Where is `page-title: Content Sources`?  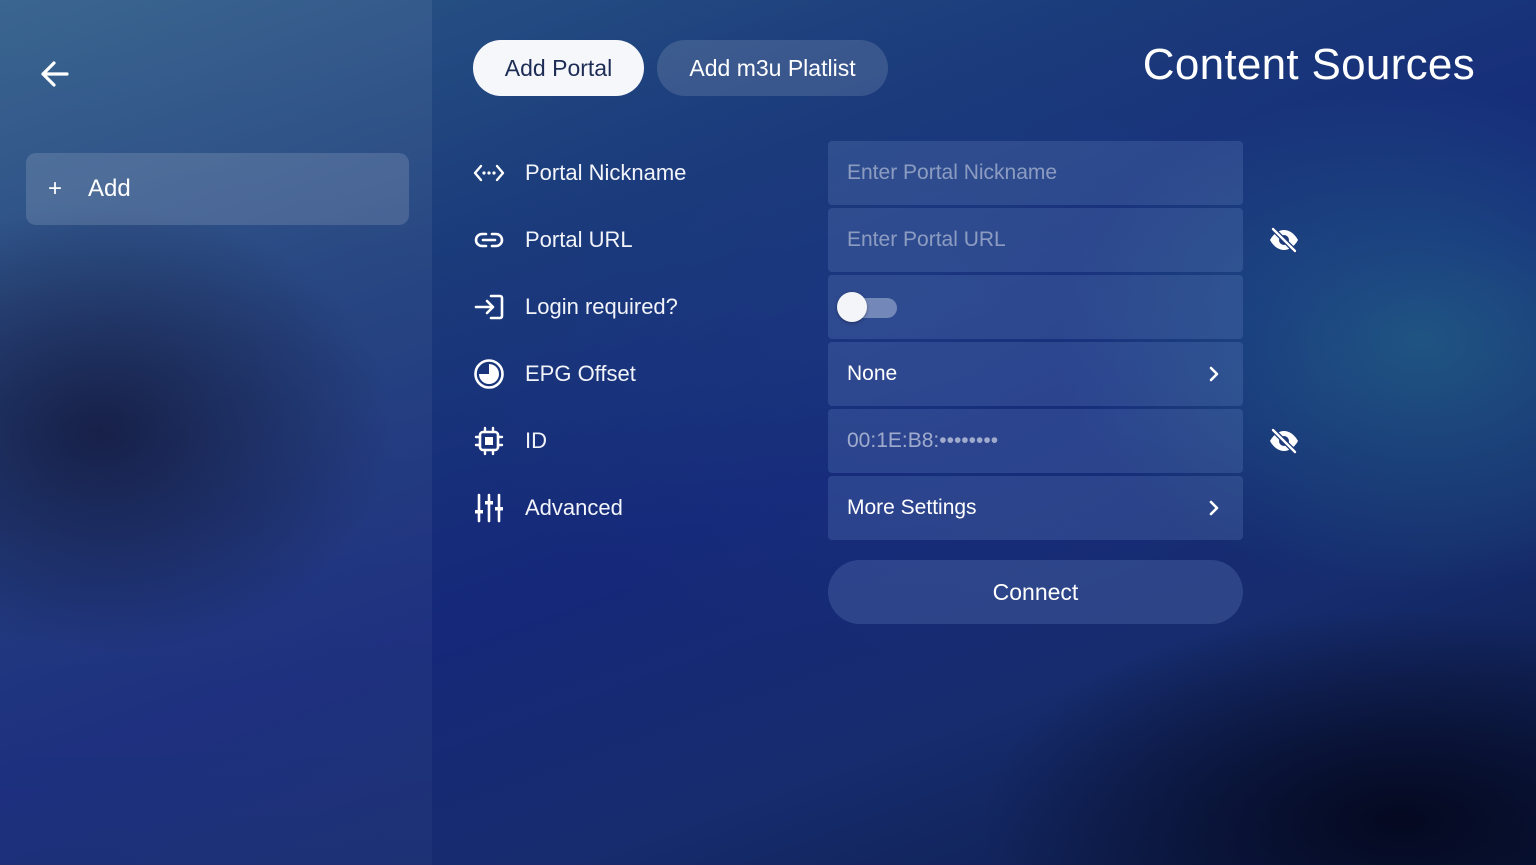
page-title: Content Sources is located at coordinates (1308, 64).